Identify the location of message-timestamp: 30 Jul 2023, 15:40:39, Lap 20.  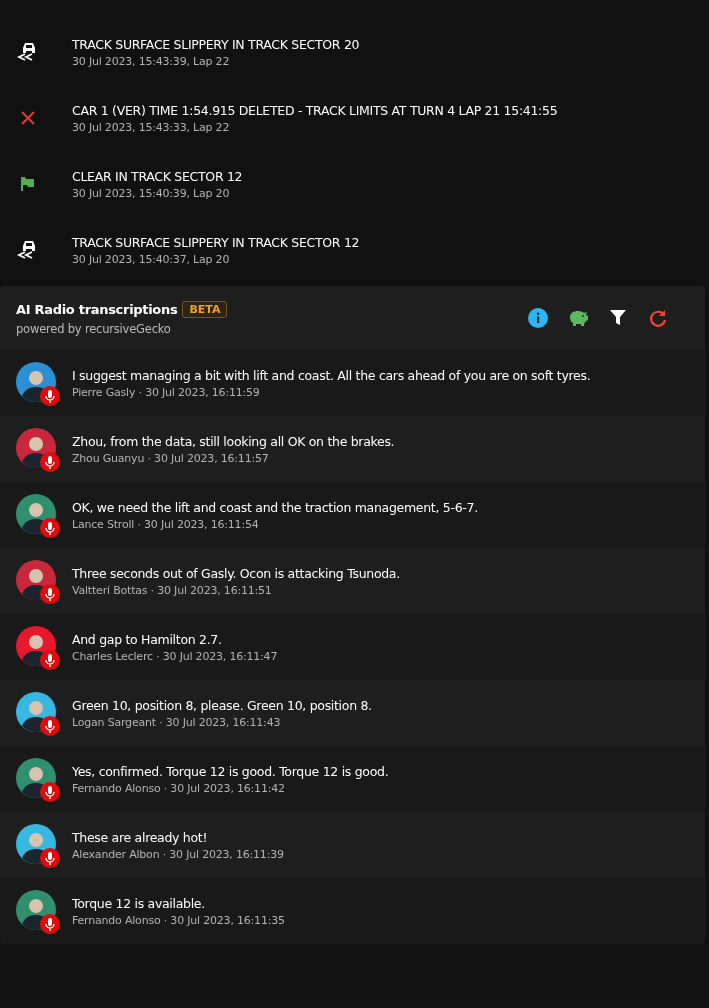
(151, 193).